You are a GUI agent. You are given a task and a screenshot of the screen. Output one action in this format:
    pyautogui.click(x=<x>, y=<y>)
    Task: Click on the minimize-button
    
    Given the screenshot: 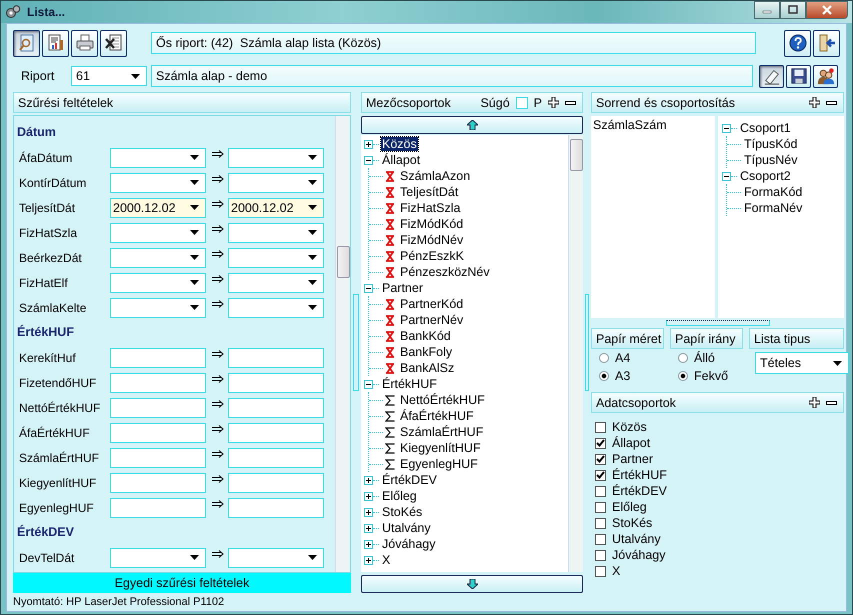 What is the action you would take?
    pyautogui.click(x=767, y=10)
    